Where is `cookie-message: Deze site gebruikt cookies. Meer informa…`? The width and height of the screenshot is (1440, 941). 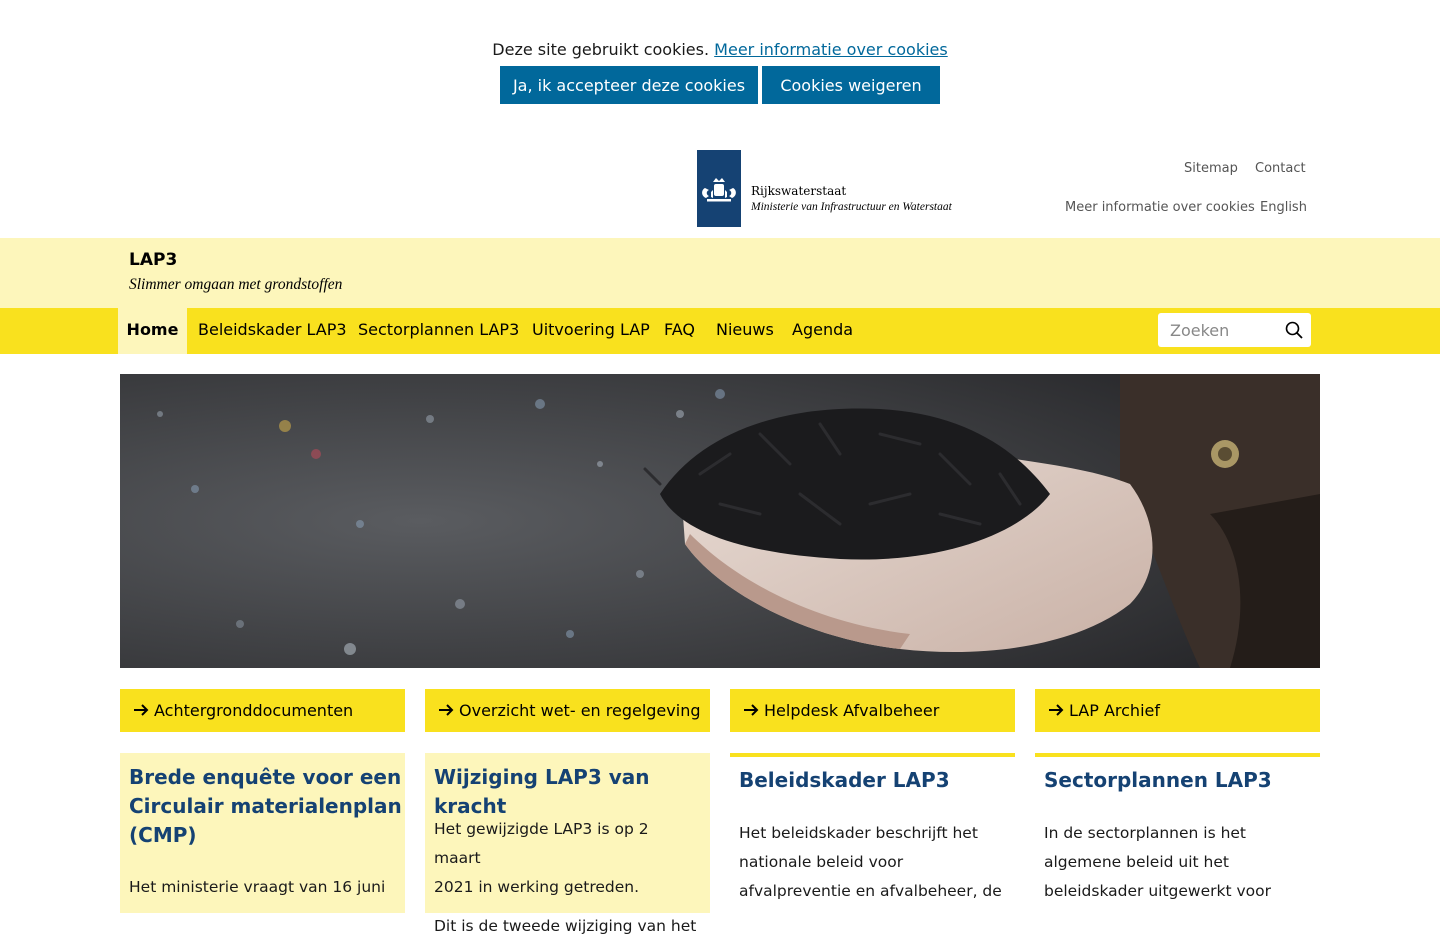
cookie-message: Deze site gebruikt cookies. Meer informa… is located at coordinates (720, 49).